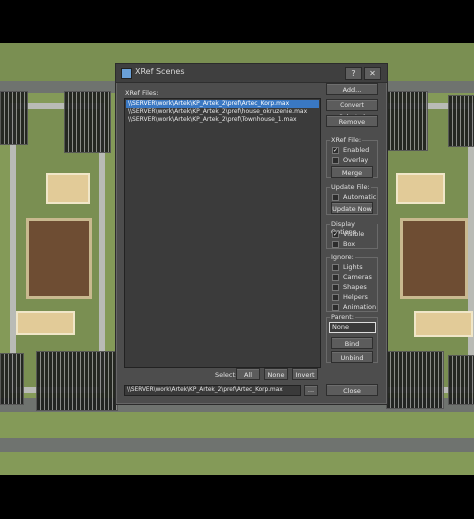  I want to click on display-options-group: Display Options ✓ Visible Box, so click(352, 234).